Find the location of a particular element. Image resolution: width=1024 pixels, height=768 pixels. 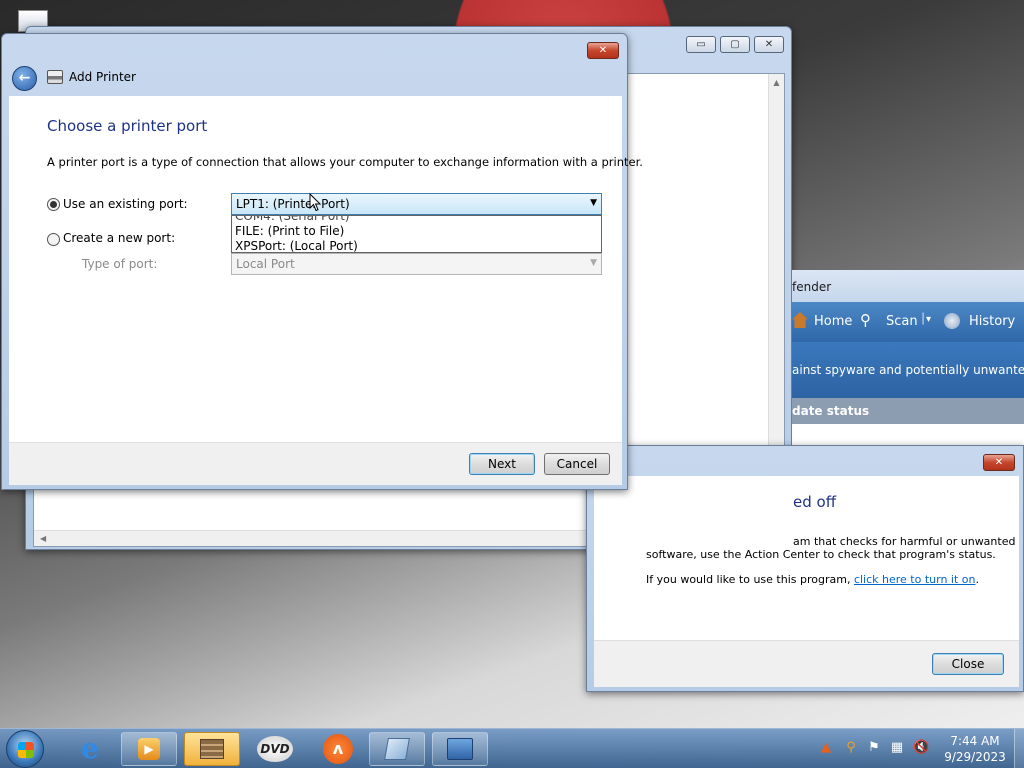

volume-muted-icon: 🔇 is located at coordinates (921, 748).